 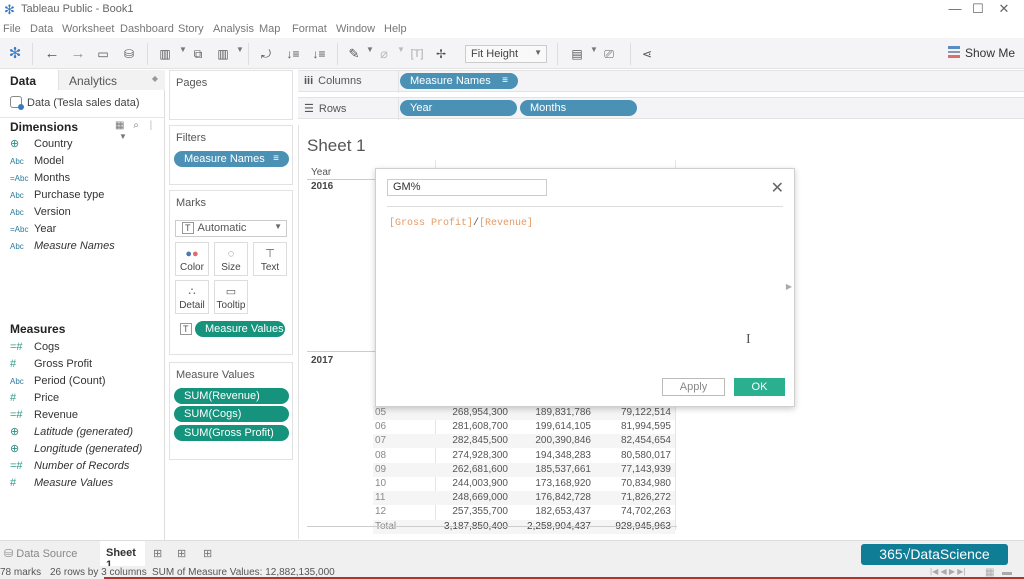 I want to click on field-item: Abc Model, so click(x=82, y=161).